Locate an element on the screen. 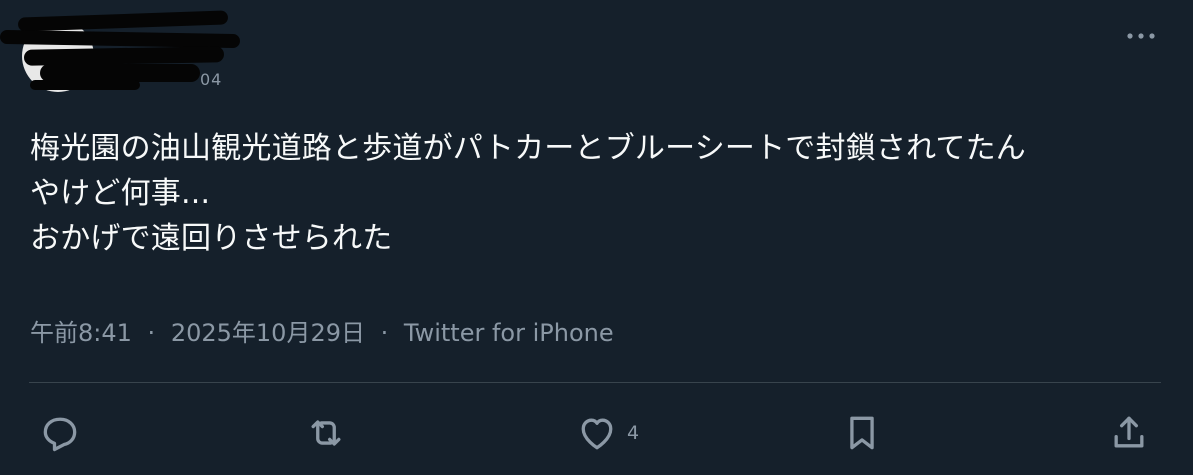  retweet-button is located at coordinates (326, 433).